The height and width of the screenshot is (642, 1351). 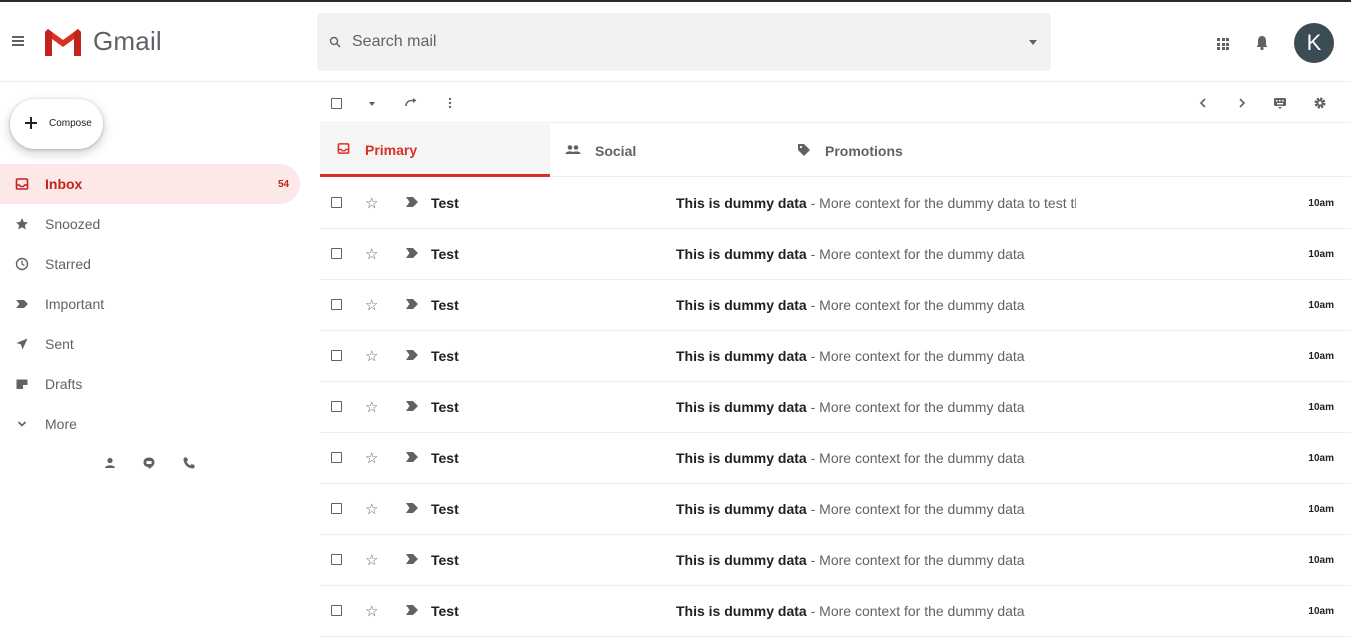 What do you see at coordinates (864, 151) in the screenshot?
I see `tab-label: Promotions` at bounding box center [864, 151].